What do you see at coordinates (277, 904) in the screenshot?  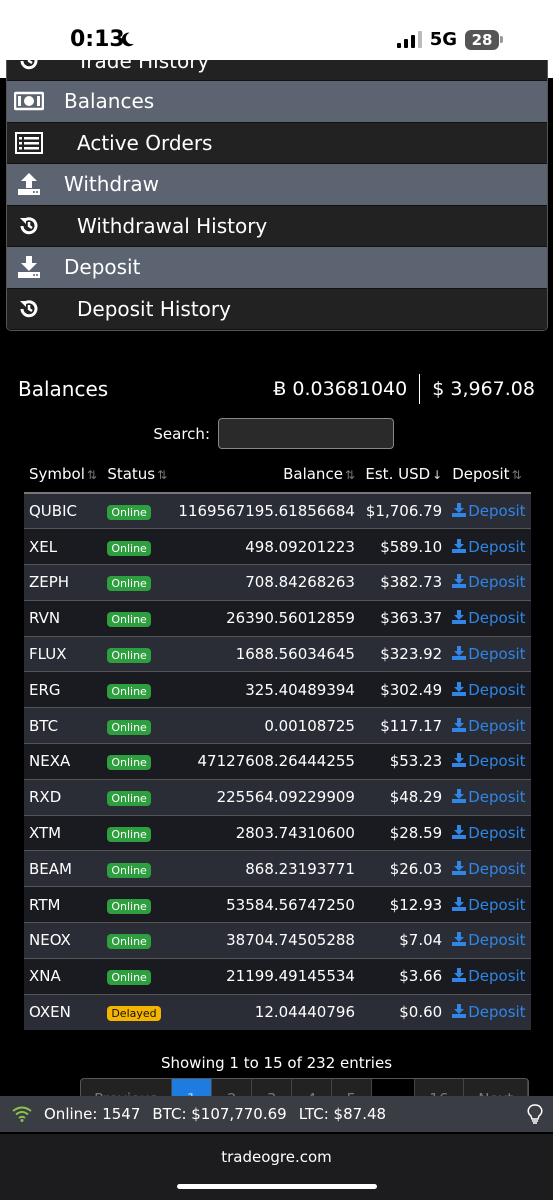 I see `table-row: RTM Online 53584.56747250 $12.93 Deposit` at bounding box center [277, 904].